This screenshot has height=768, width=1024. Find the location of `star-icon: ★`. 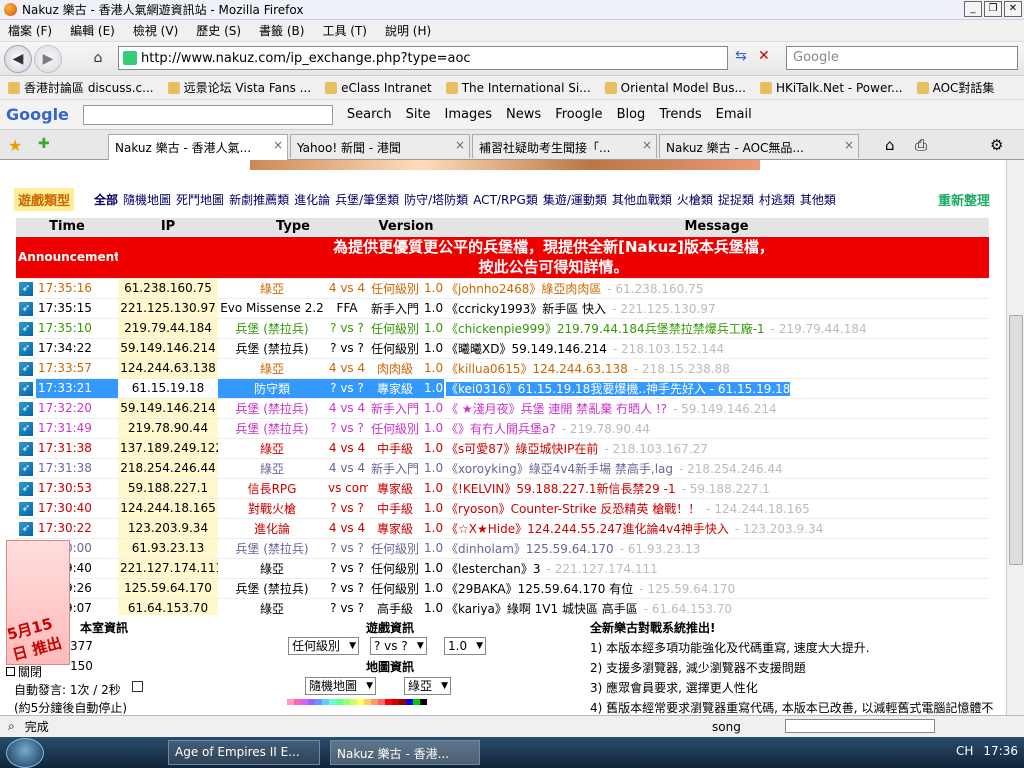

star-icon: ★ is located at coordinates (15, 145).